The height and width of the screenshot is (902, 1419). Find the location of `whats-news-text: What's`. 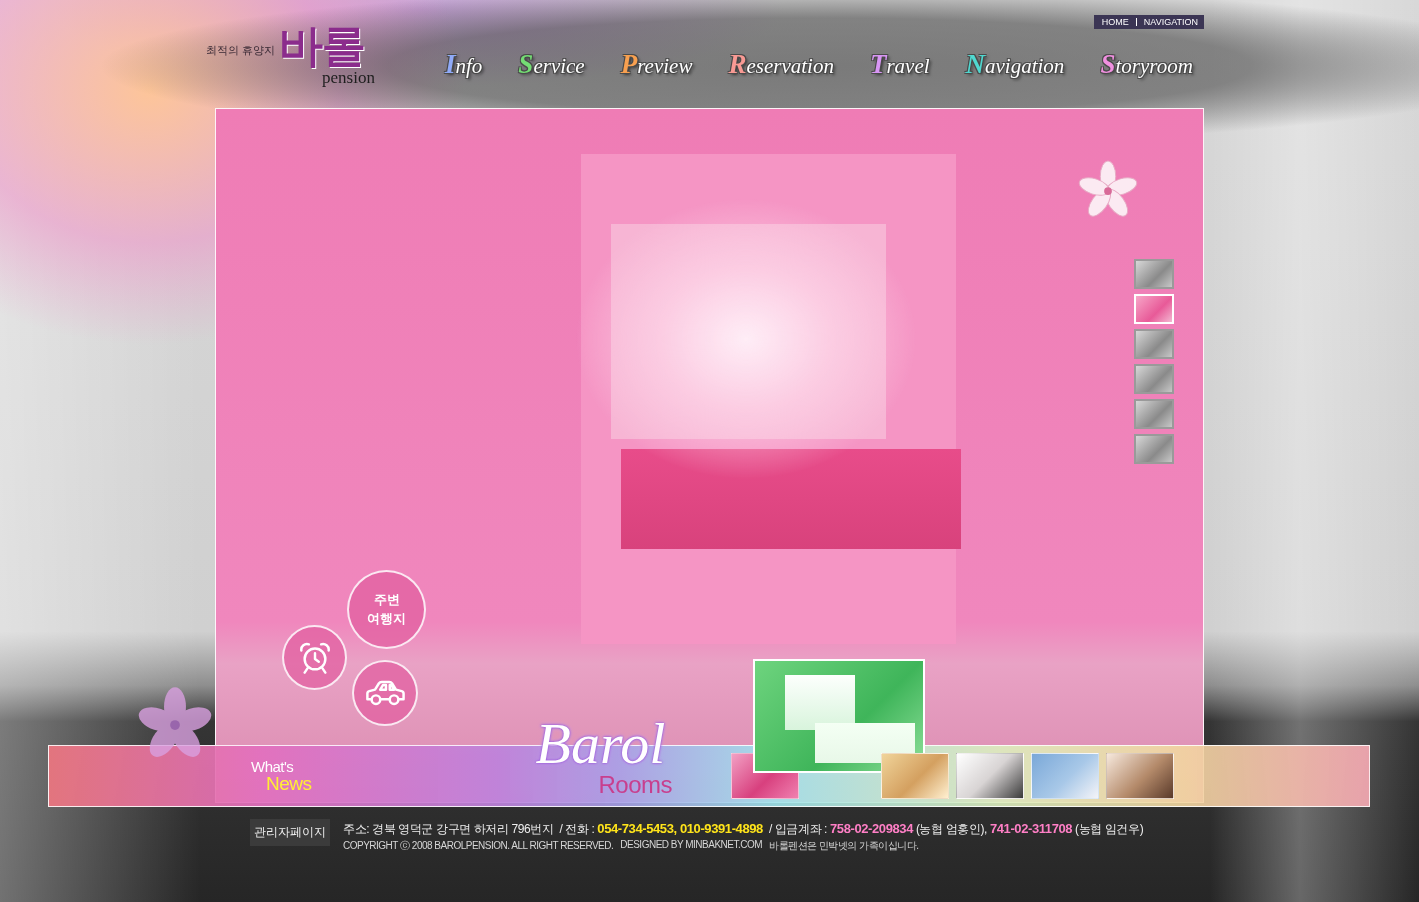

whats-news-text: What's is located at coordinates (281, 766).